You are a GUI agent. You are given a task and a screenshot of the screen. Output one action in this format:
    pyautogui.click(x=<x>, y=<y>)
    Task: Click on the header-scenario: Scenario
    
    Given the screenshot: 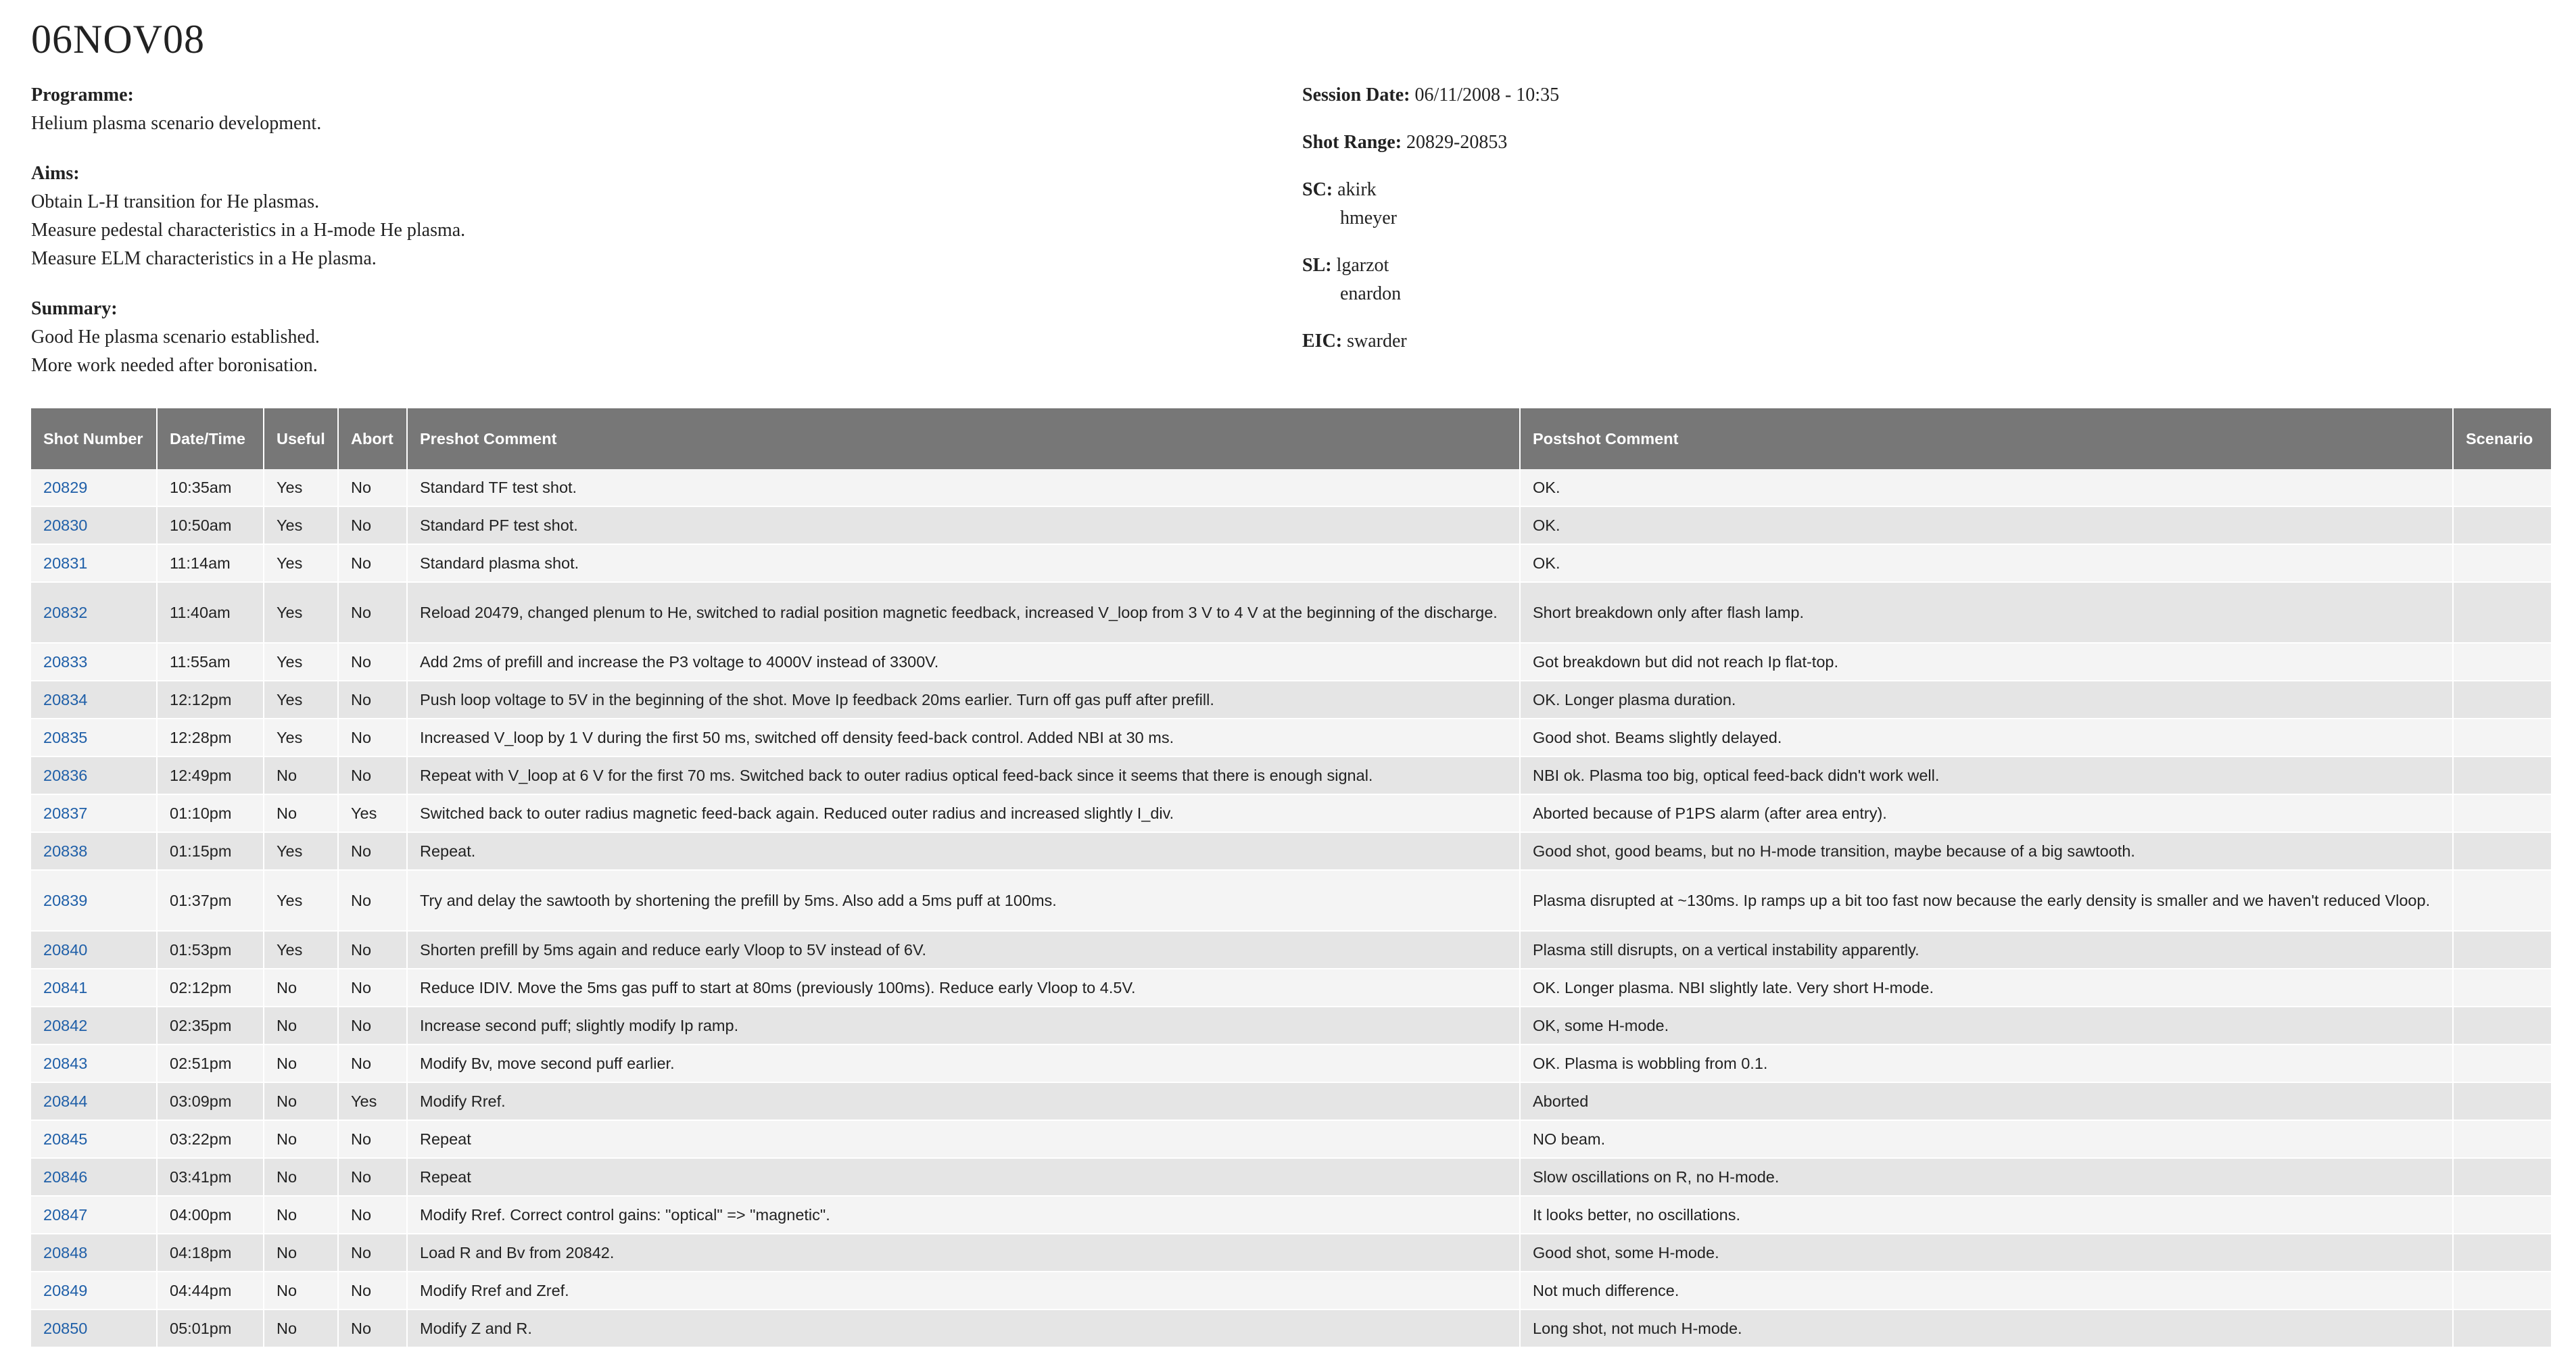 What is the action you would take?
    pyautogui.click(x=2502, y=438)
    